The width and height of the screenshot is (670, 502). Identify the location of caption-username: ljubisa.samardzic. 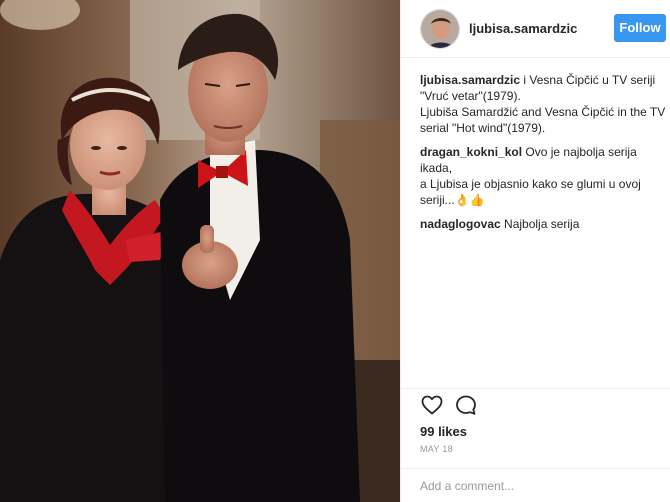
(470, 80).